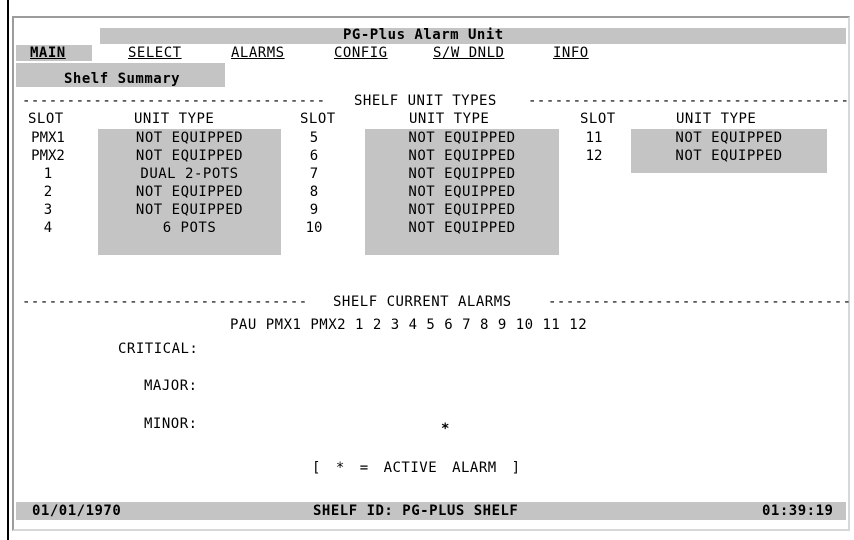 The image size is (854, 540). What do you see at coordinates (158, 349) in the screenshot?
I see `critical-label: CRITICAL:` at bounding box center [158, 349].